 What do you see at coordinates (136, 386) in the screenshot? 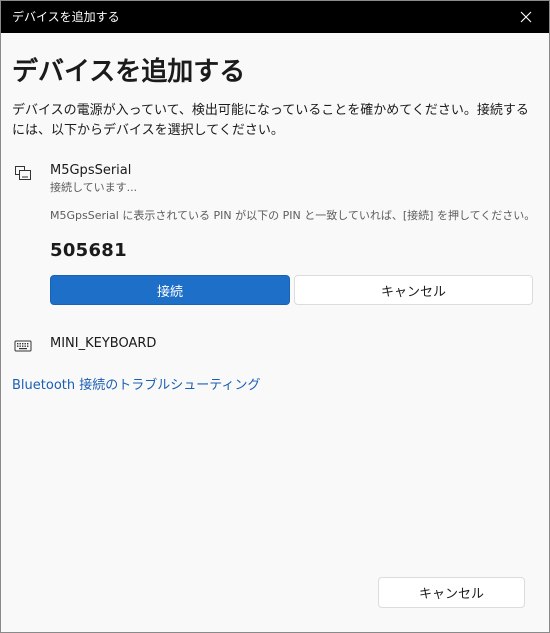
I see `troubleshoot-link: Bluetooth 接続のトラブルシューティング` at bounding box center [136, 386].